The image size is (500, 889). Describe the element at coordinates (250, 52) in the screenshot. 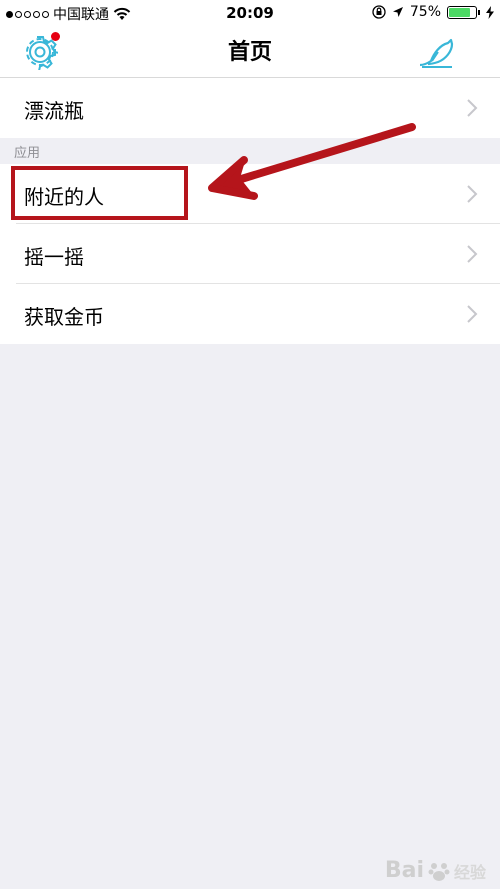

I see `nav-bar: 首页` at that location.